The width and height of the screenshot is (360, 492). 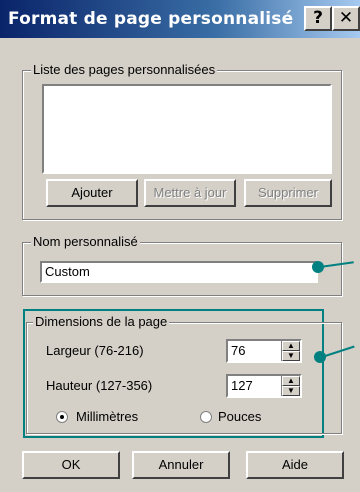 What do you see at coordinates (62, 417) in the screenshot?
I see `millimeters-radio` at bounding box center [62, 417].